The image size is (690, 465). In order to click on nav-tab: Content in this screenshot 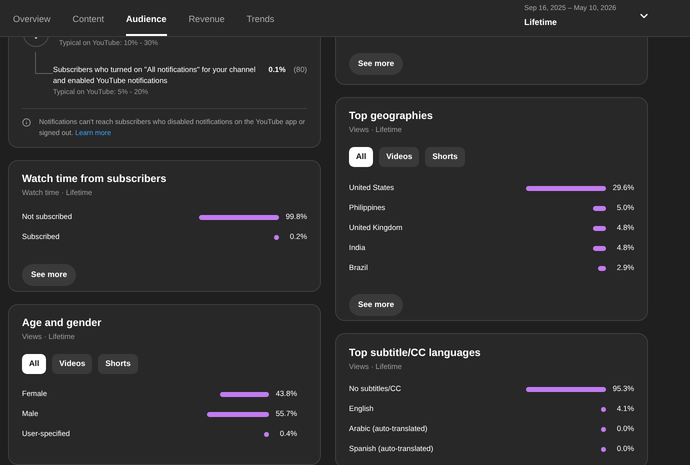, I will do `click(88, 18)`.